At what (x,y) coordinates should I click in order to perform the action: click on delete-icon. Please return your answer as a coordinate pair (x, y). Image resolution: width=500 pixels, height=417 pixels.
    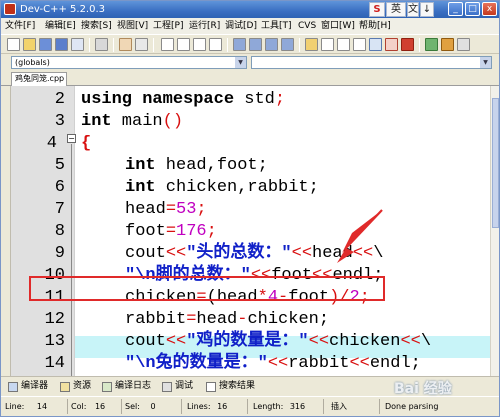
    Looking at the image, I should click on (407, 44).